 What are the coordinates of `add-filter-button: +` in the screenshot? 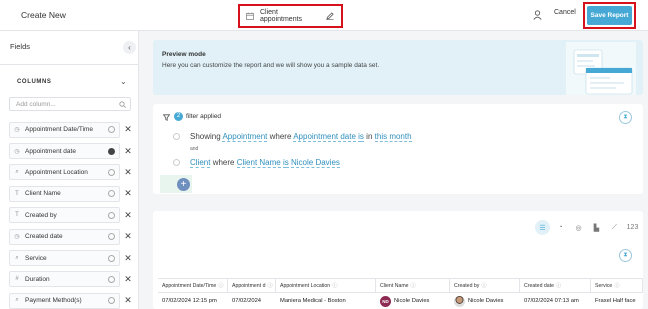 It's located at (183, 184).